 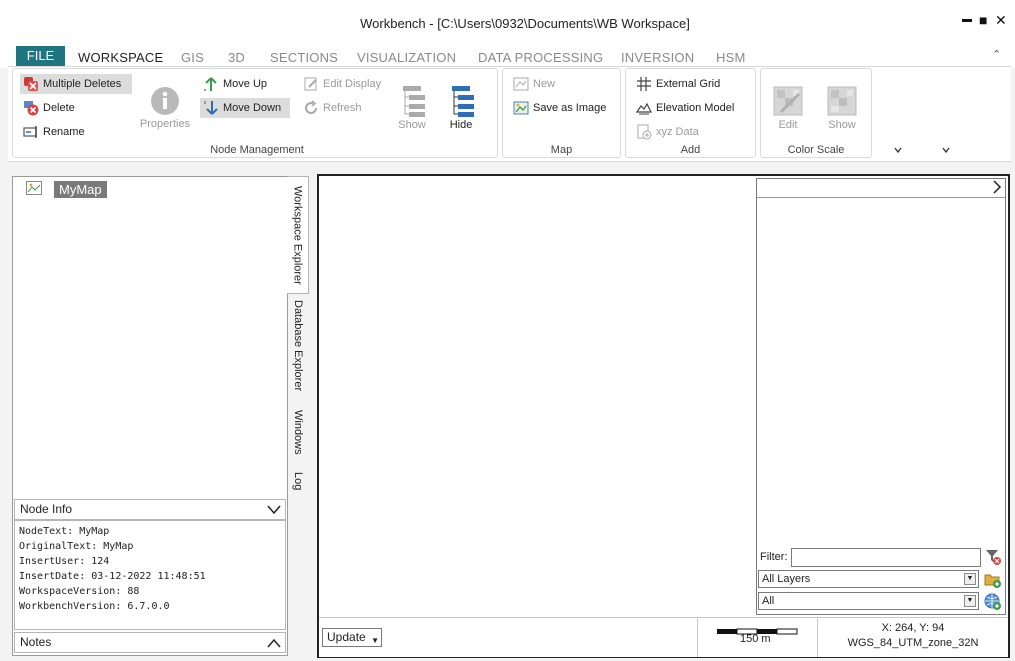 I want to click on rename-icon, so click(x=31, y=132).